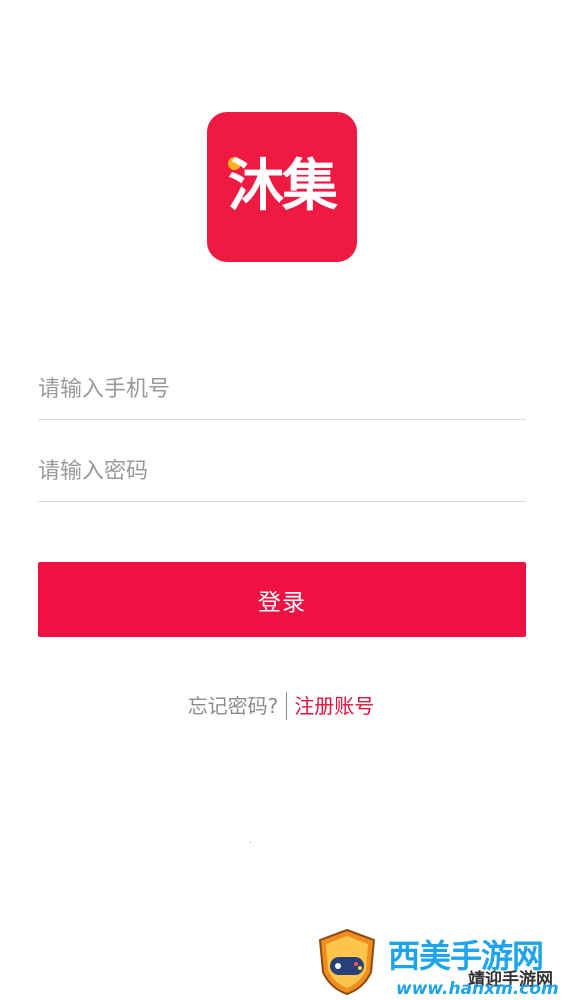 The image size is (562, 1000). I want to click on logo-text: 沐集, so click(283, 186).